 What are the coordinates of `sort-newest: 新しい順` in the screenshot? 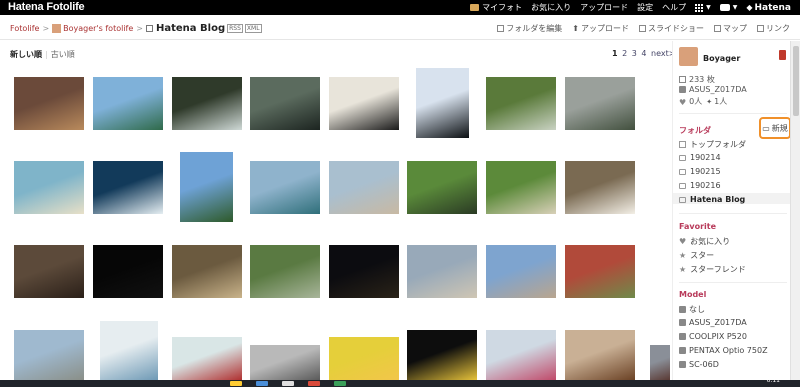 It's located at (26, 54).